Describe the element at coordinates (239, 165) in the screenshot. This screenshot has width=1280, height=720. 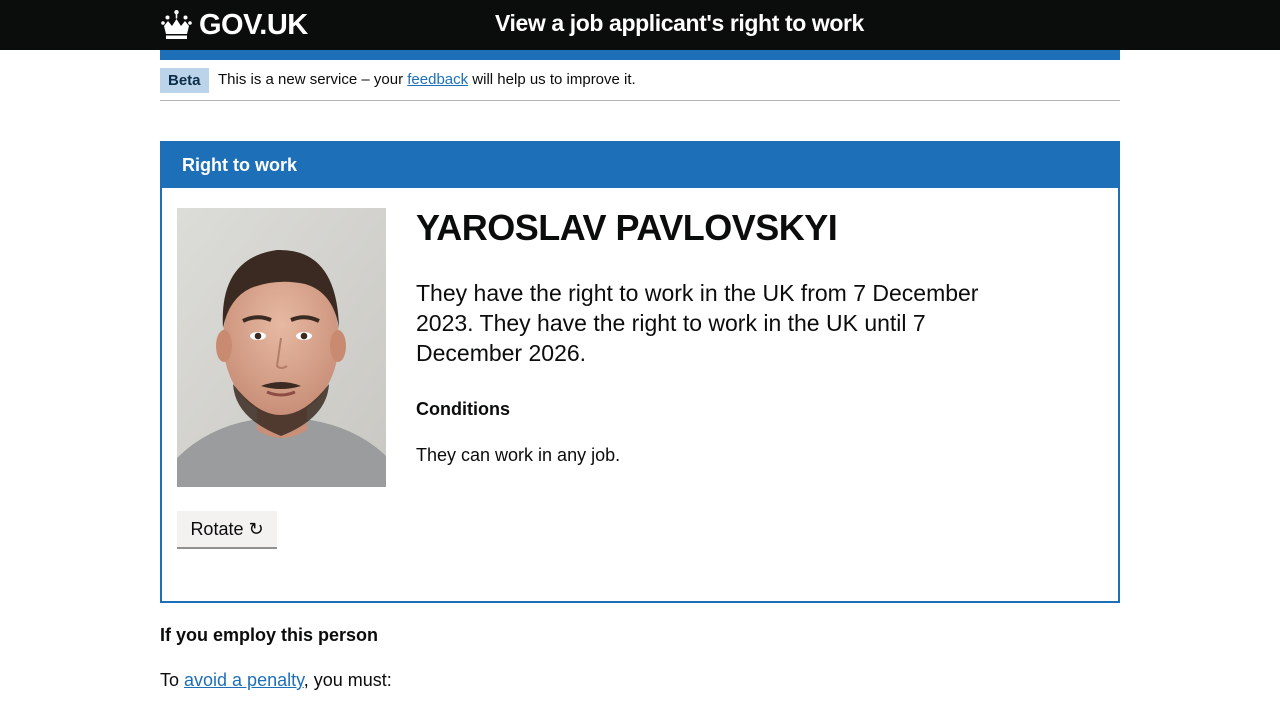
I see `card-title: Right to work` at that location.